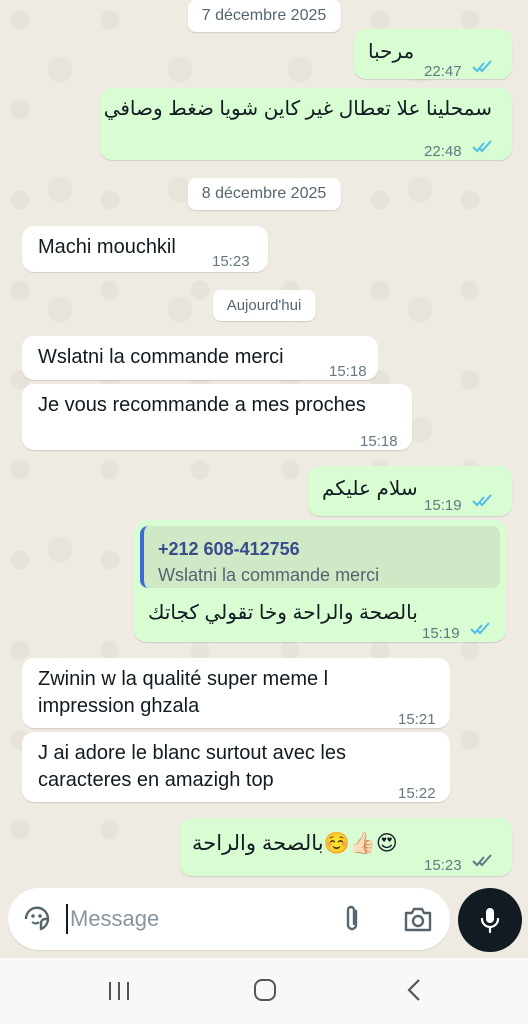 This screenshot has width=528, height=1024. I want to click on message-bubble-incoming: Wslatni la commande merci 15:18, so click(200, 358).